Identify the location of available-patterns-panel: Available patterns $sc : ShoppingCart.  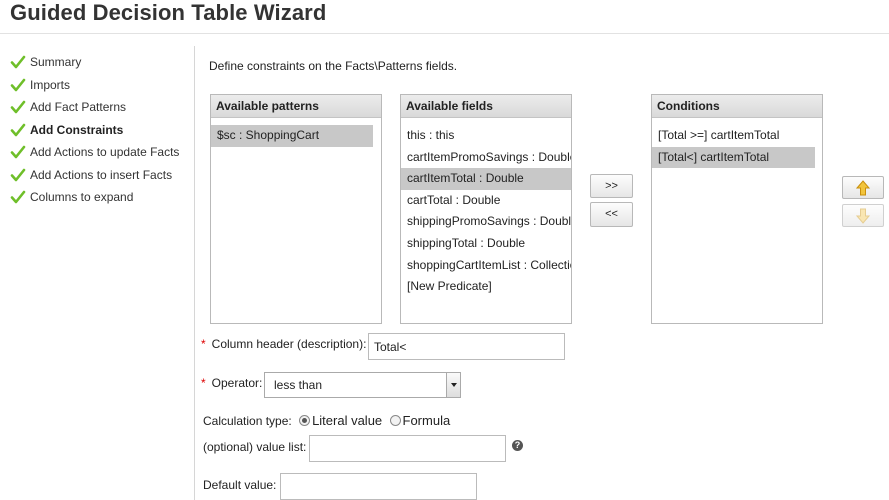
(296, 209).